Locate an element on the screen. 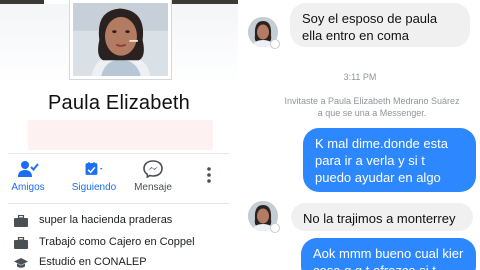 This screenshot has height=270, width=480. person-check-icon is located at coordinates (28, 169).